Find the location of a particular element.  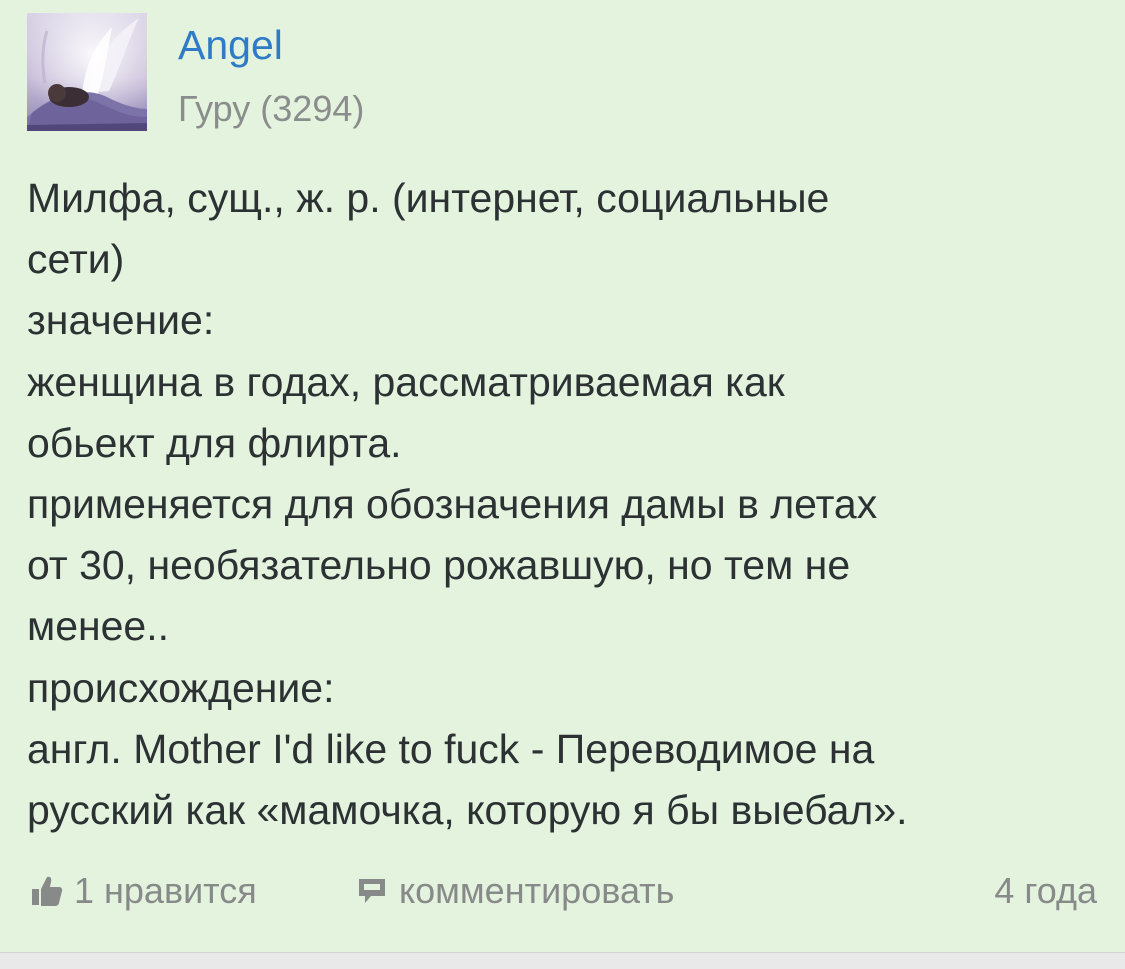

comment-button: комментировать is located at coordinates (515, 891).